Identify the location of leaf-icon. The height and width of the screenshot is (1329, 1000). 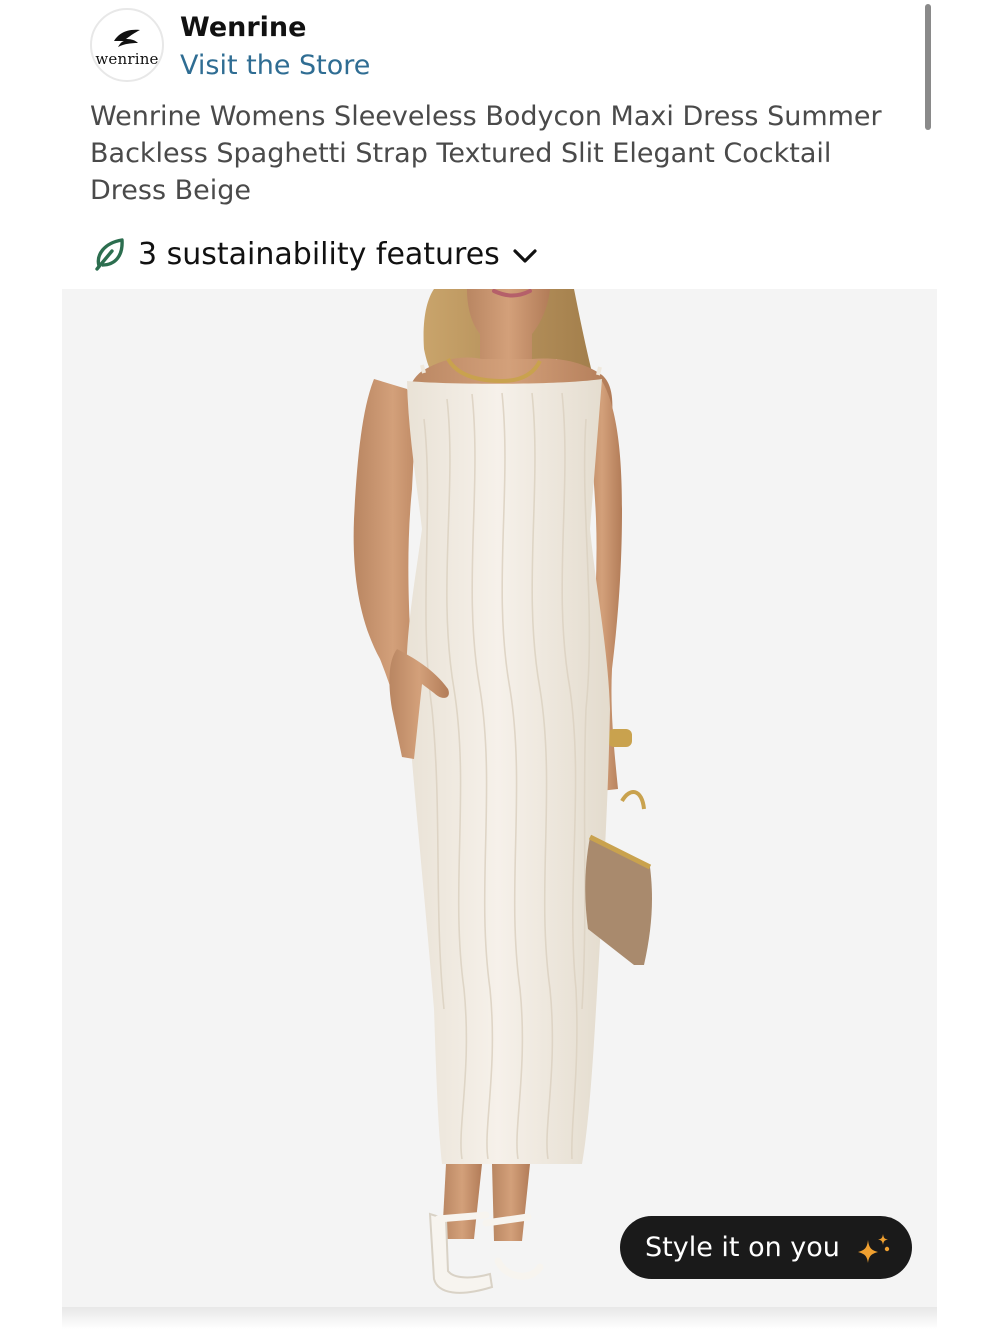
(109, 254).